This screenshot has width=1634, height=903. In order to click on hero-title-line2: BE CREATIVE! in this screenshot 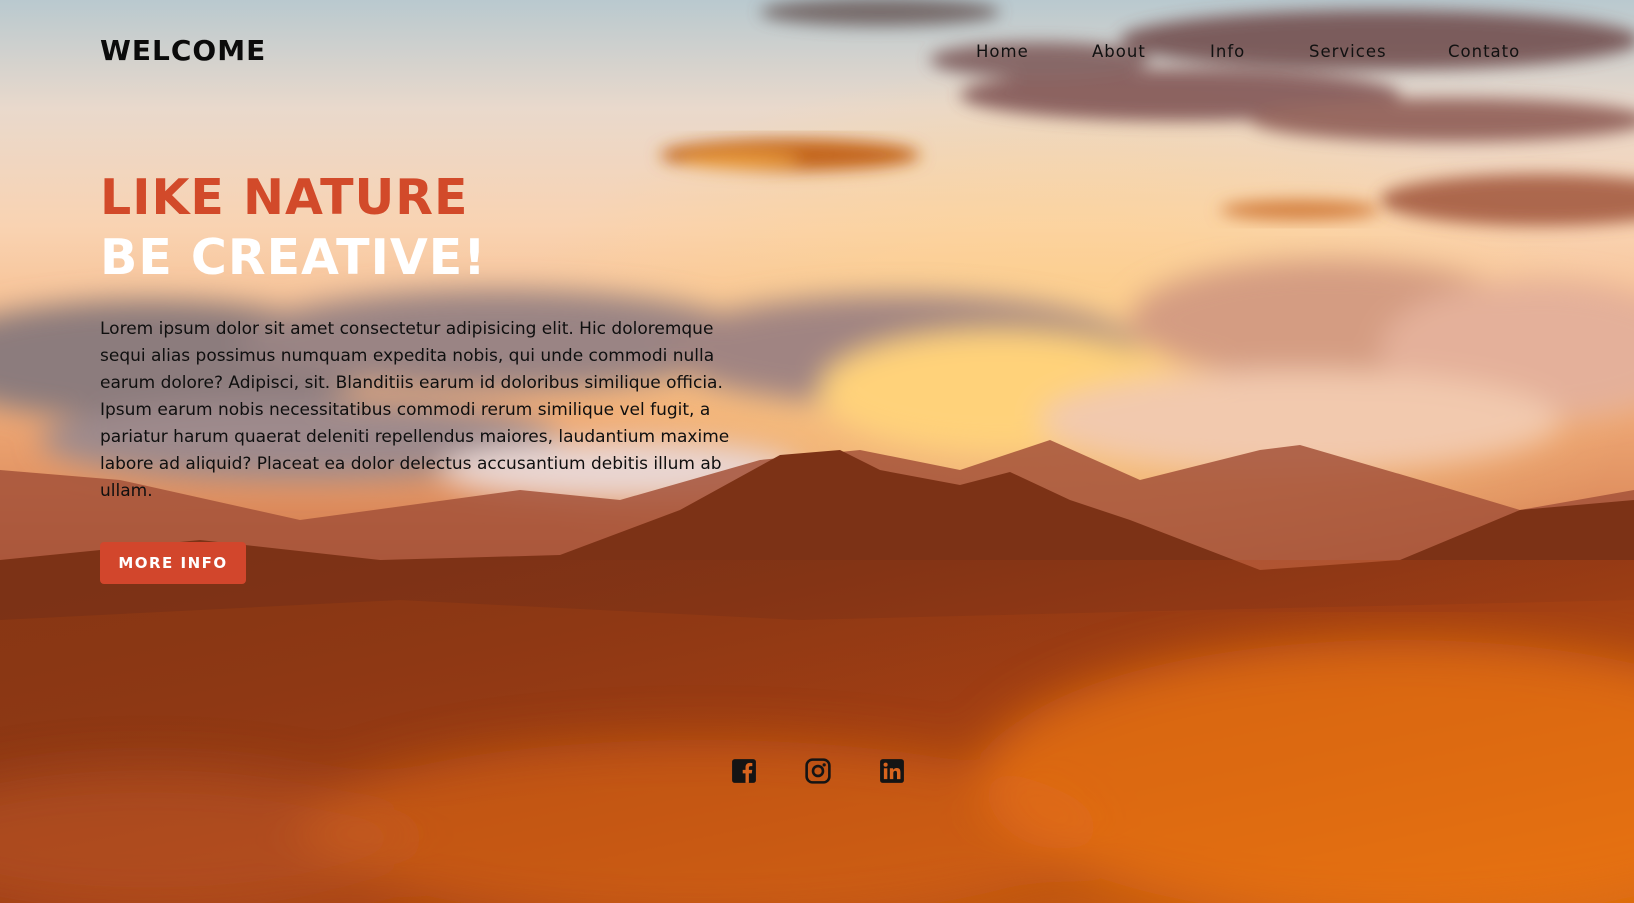, I will do `click(293, 257)`.